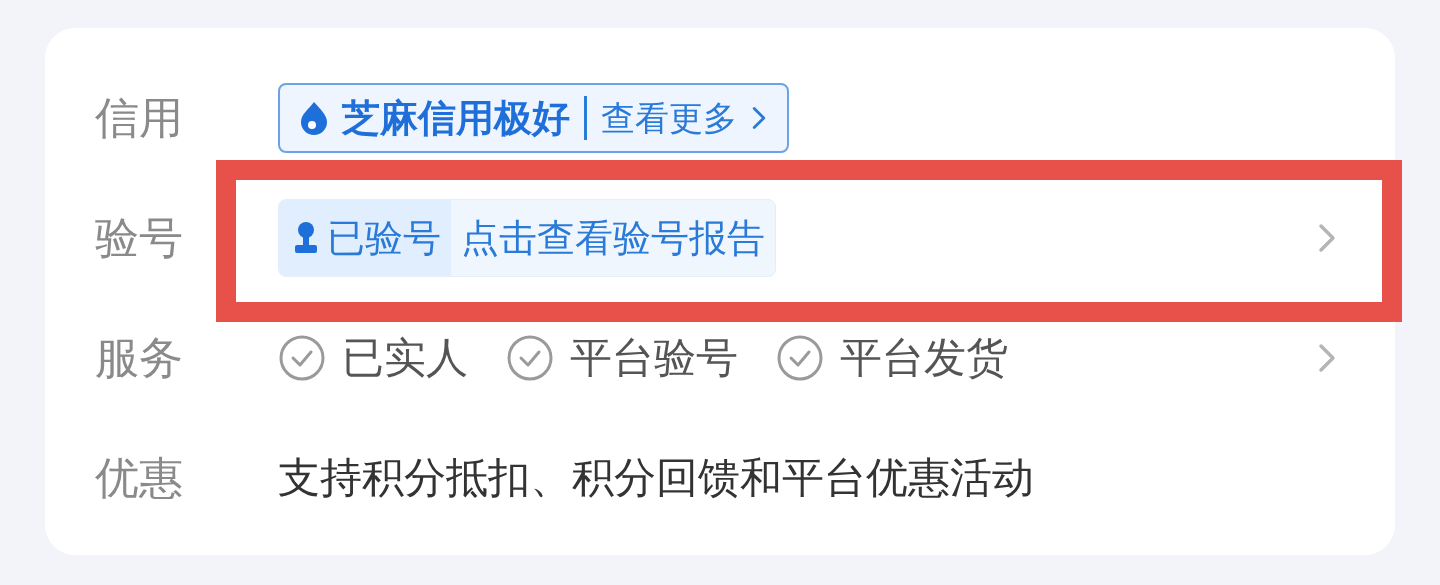  I want to click on service-label: 已实人, so click(405, 358).